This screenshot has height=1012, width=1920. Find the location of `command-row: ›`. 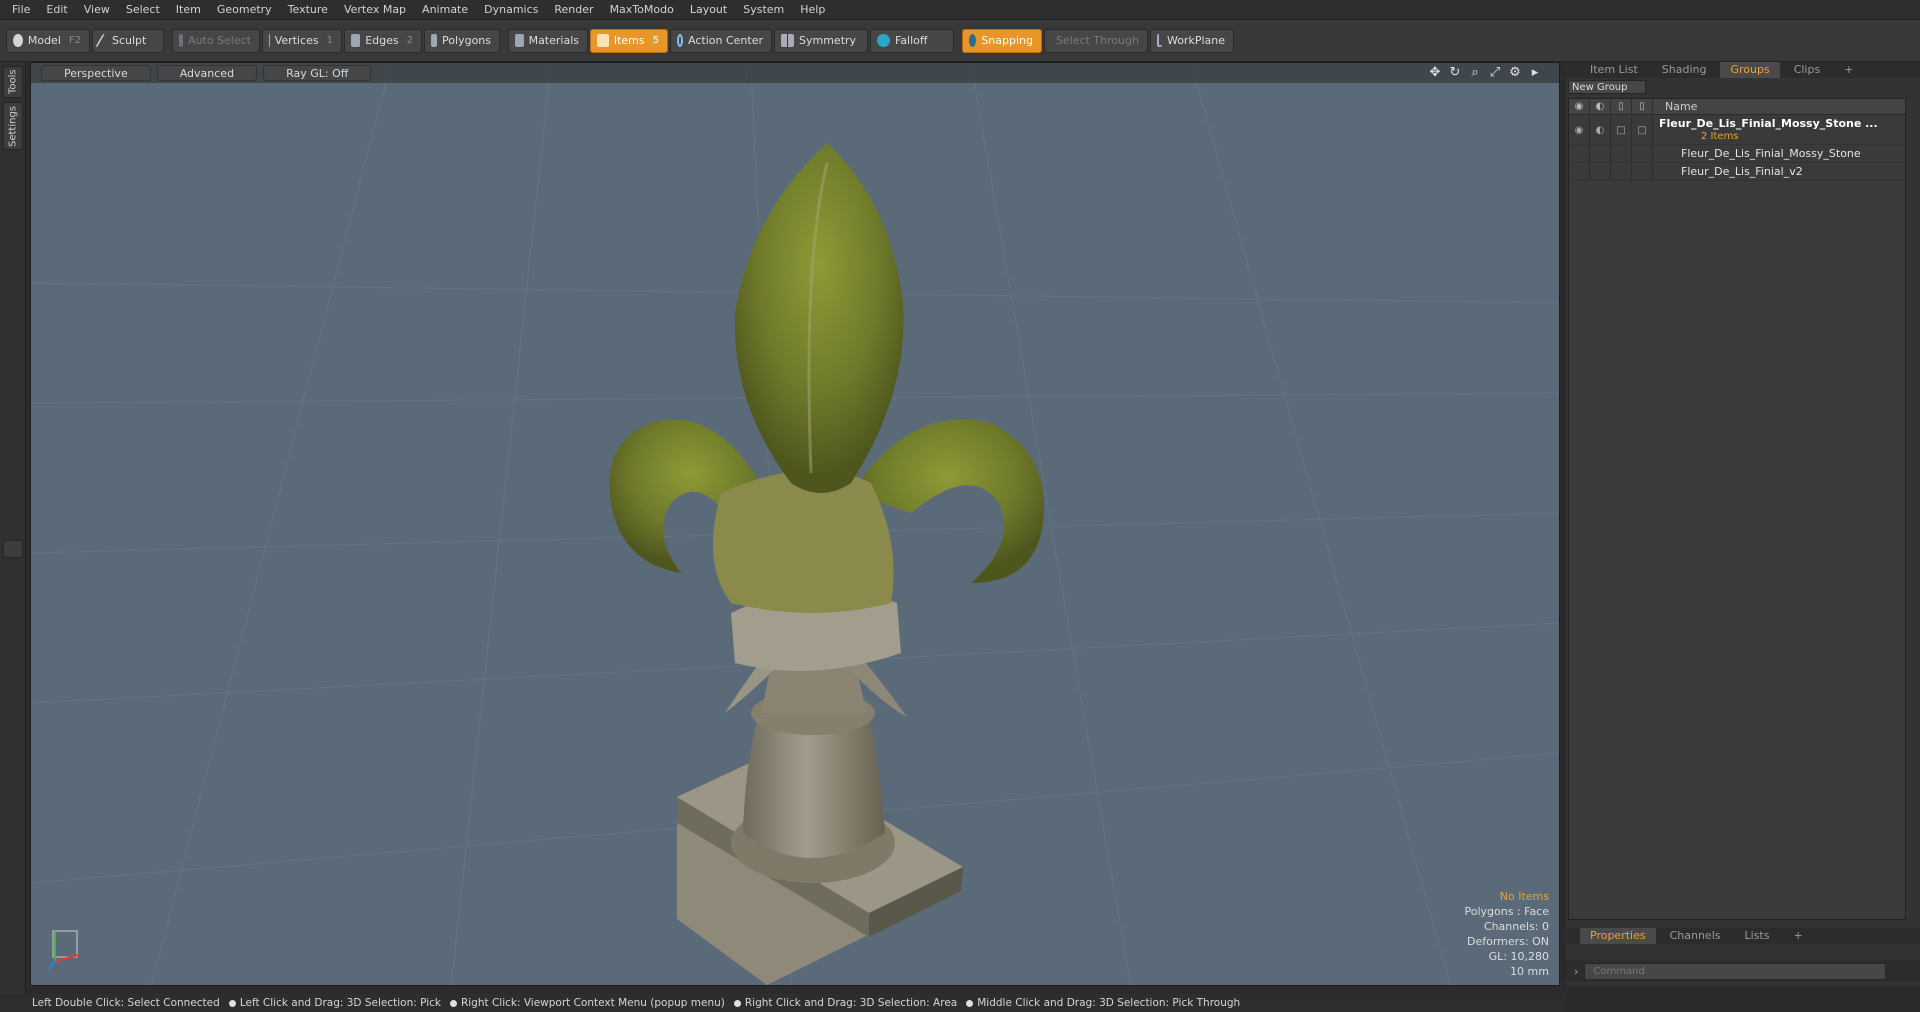

command-row: › is located at coordinates (1743, 971).